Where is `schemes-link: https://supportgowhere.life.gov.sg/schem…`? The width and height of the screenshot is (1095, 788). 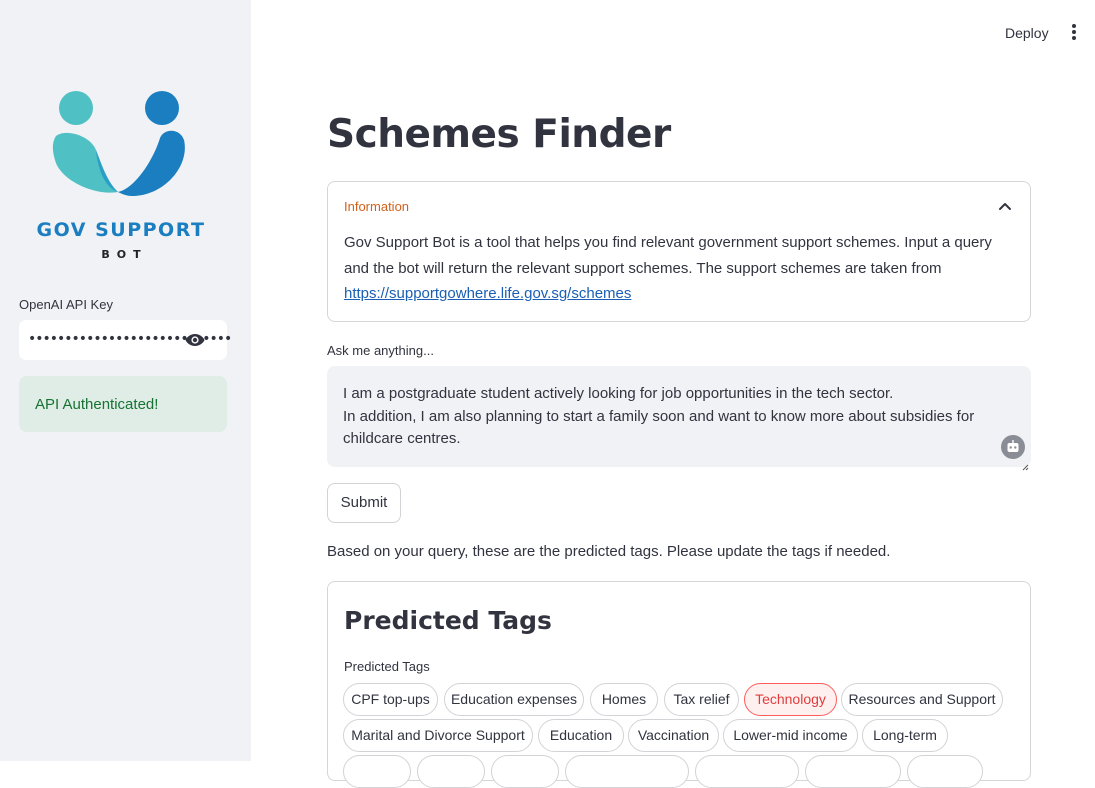
schemes-link: https://supportgowhere.life.gov.sg/schem… is located at coordinates (487, 293).